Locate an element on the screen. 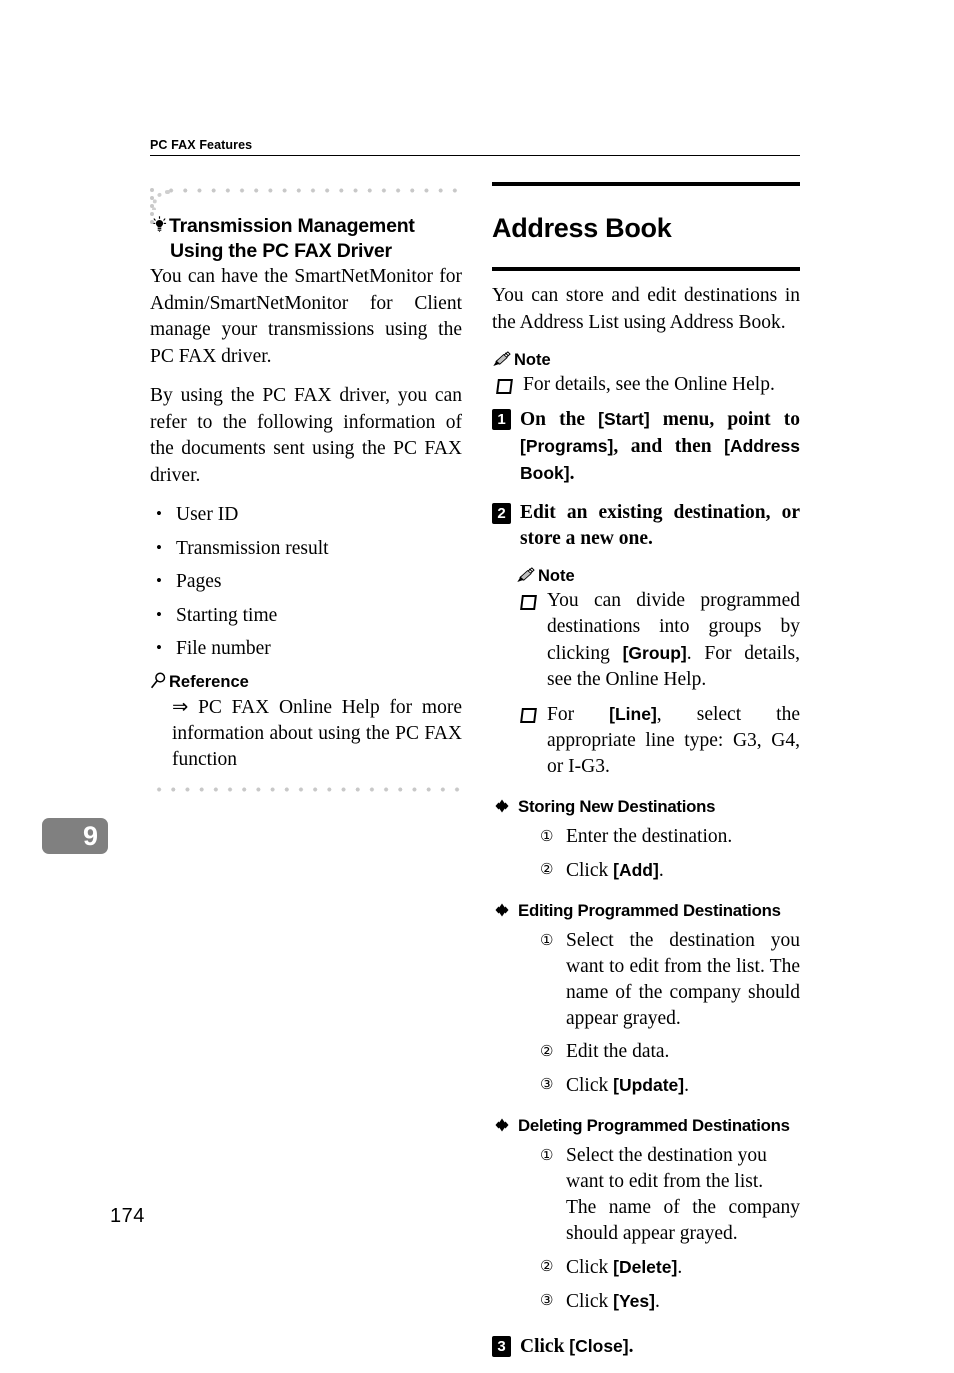  list-item-text: Edit the data. is located at coordinates (618, 1052).